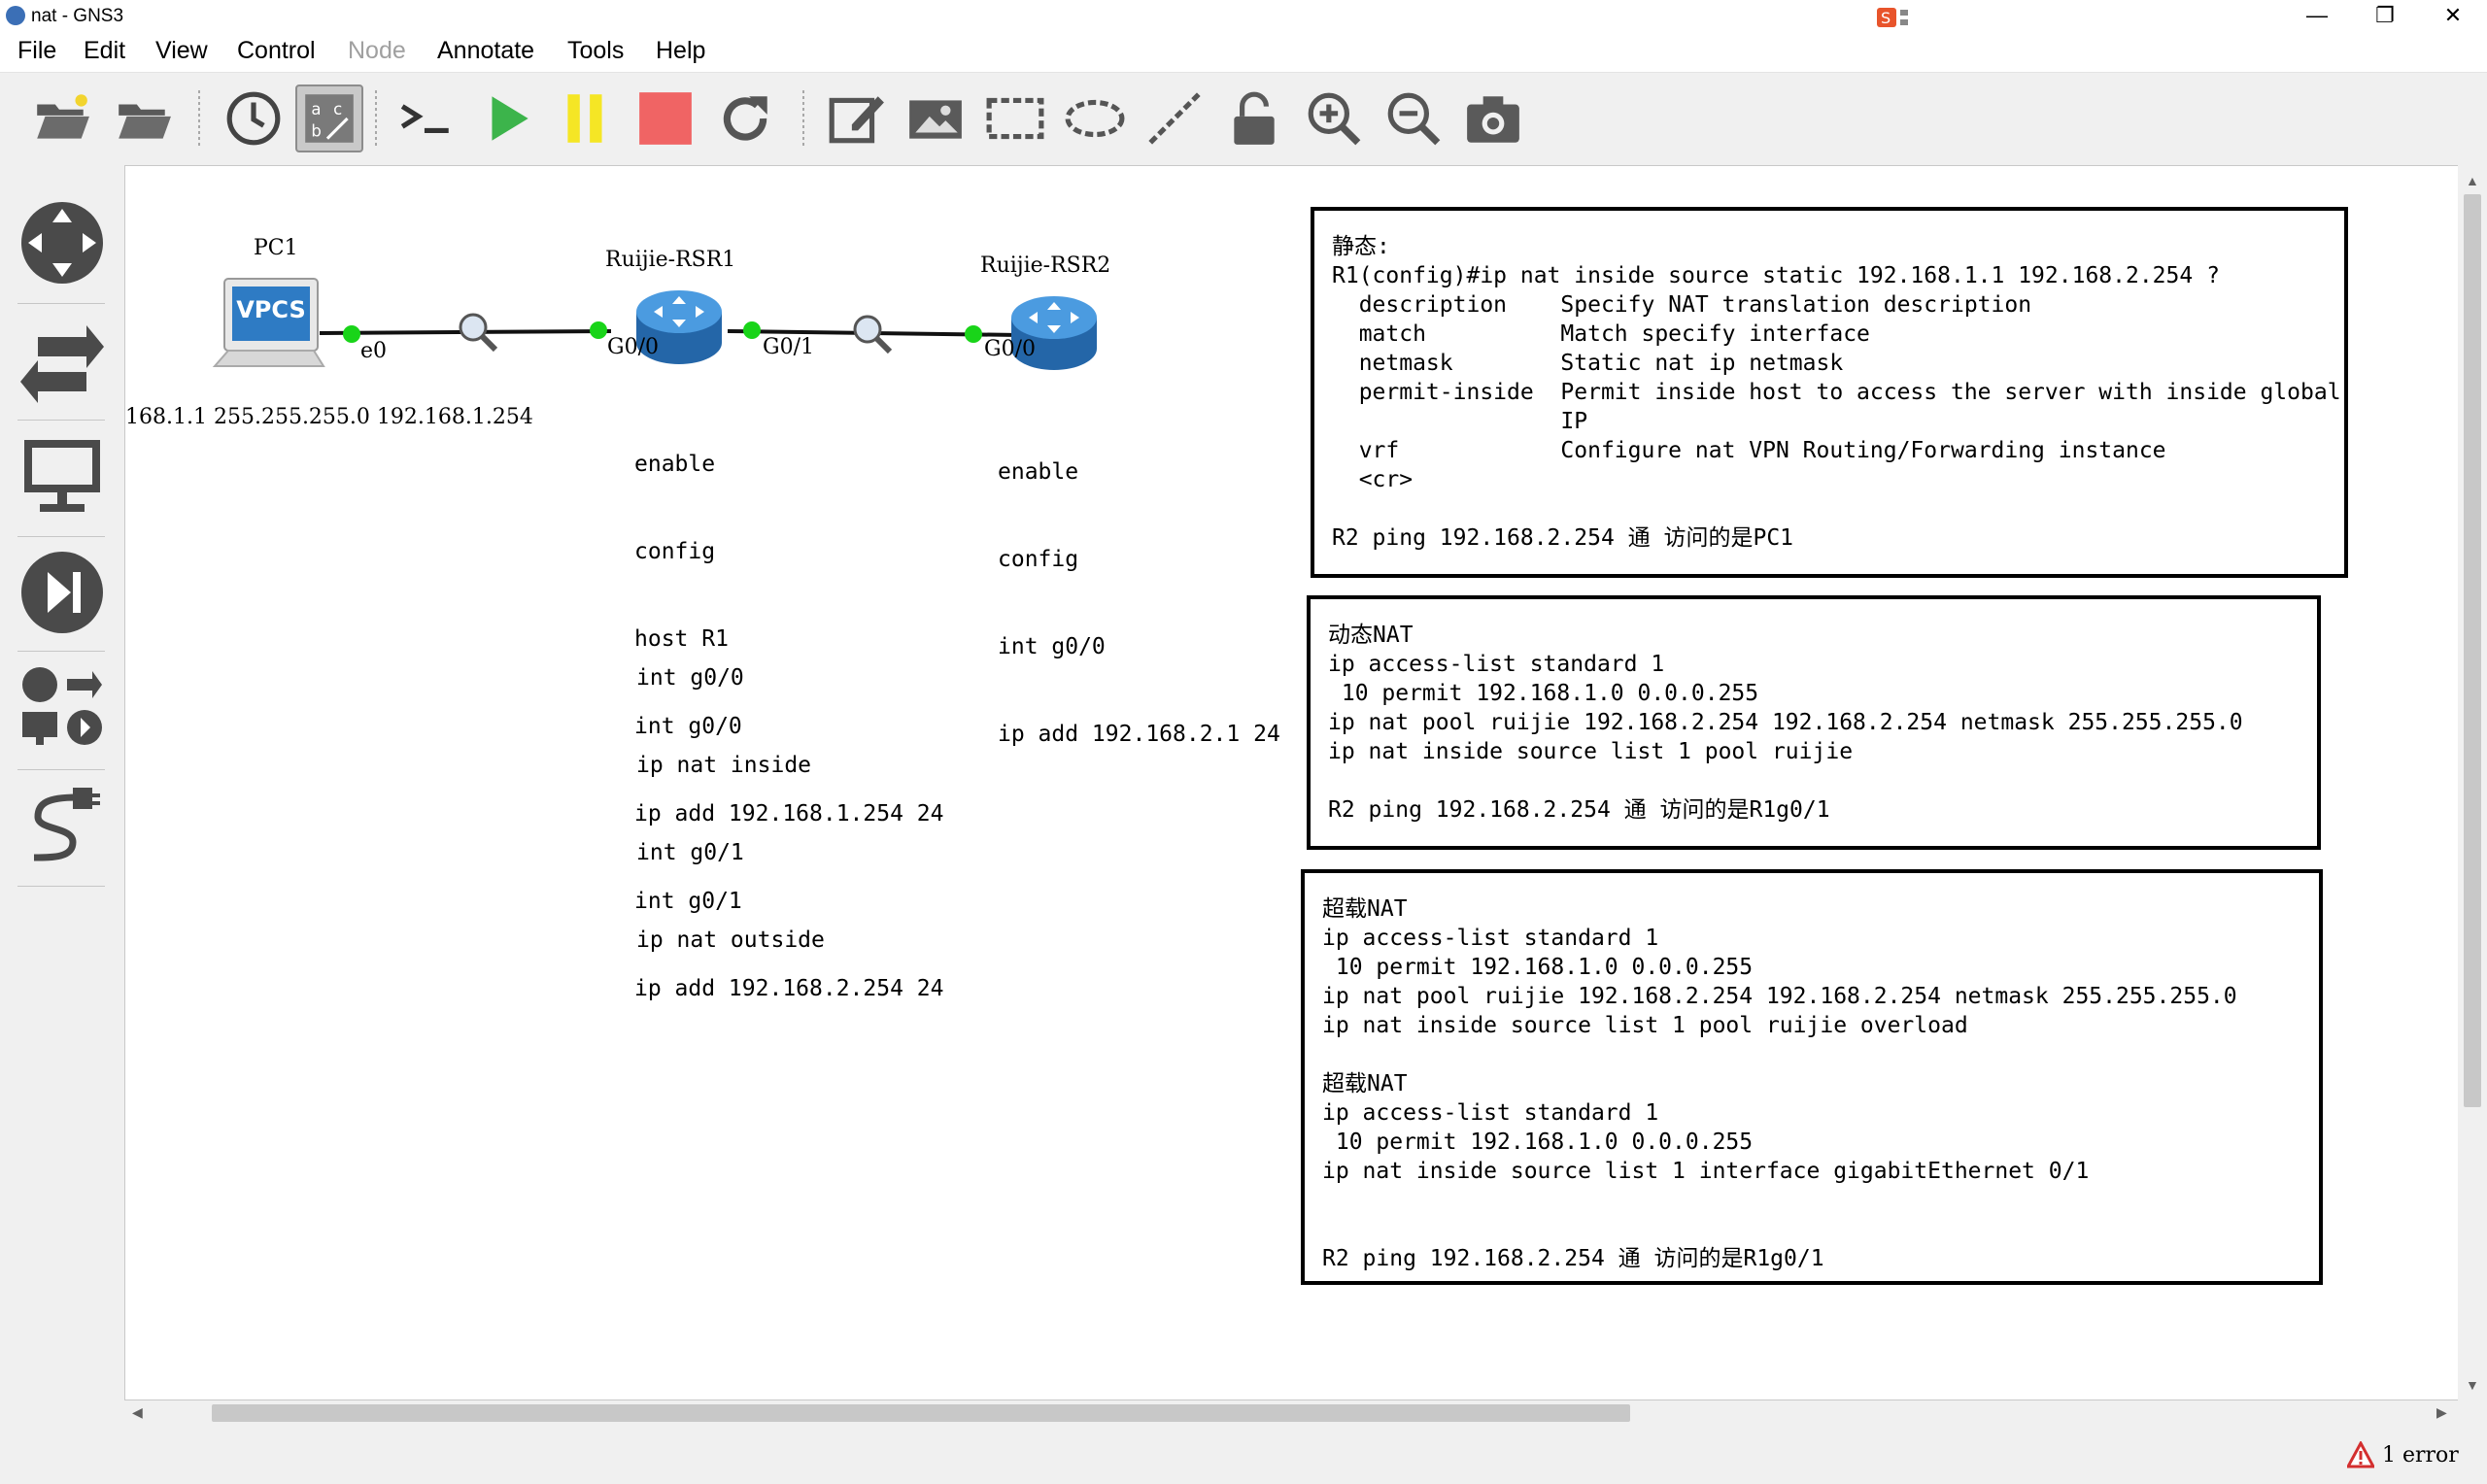 This screenshot has height=1484, width=2487. I want to click on port-label-rsr2-g00: G0/0, so click(1010, 349).